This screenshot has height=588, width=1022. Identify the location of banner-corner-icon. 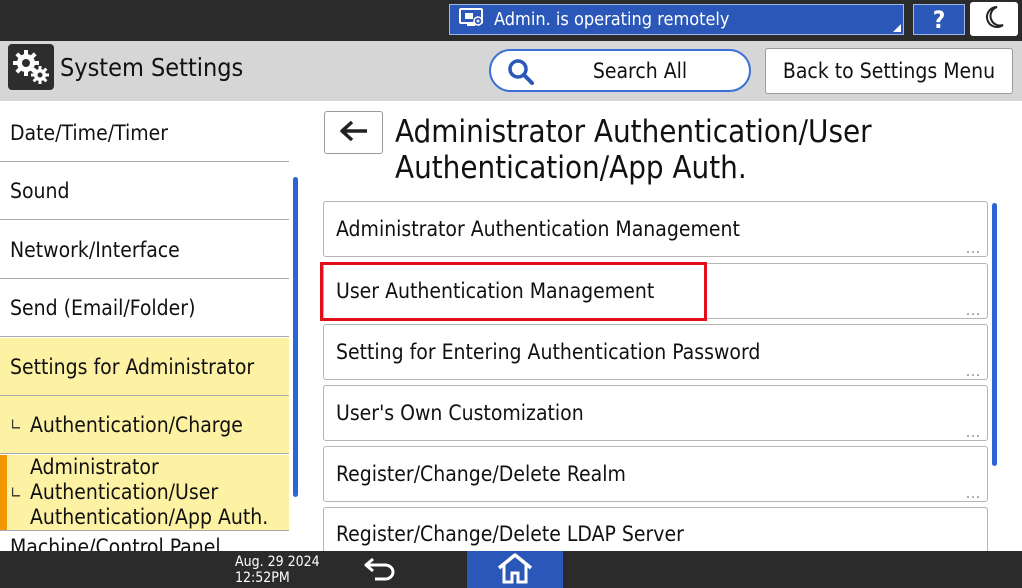
(897, 28).